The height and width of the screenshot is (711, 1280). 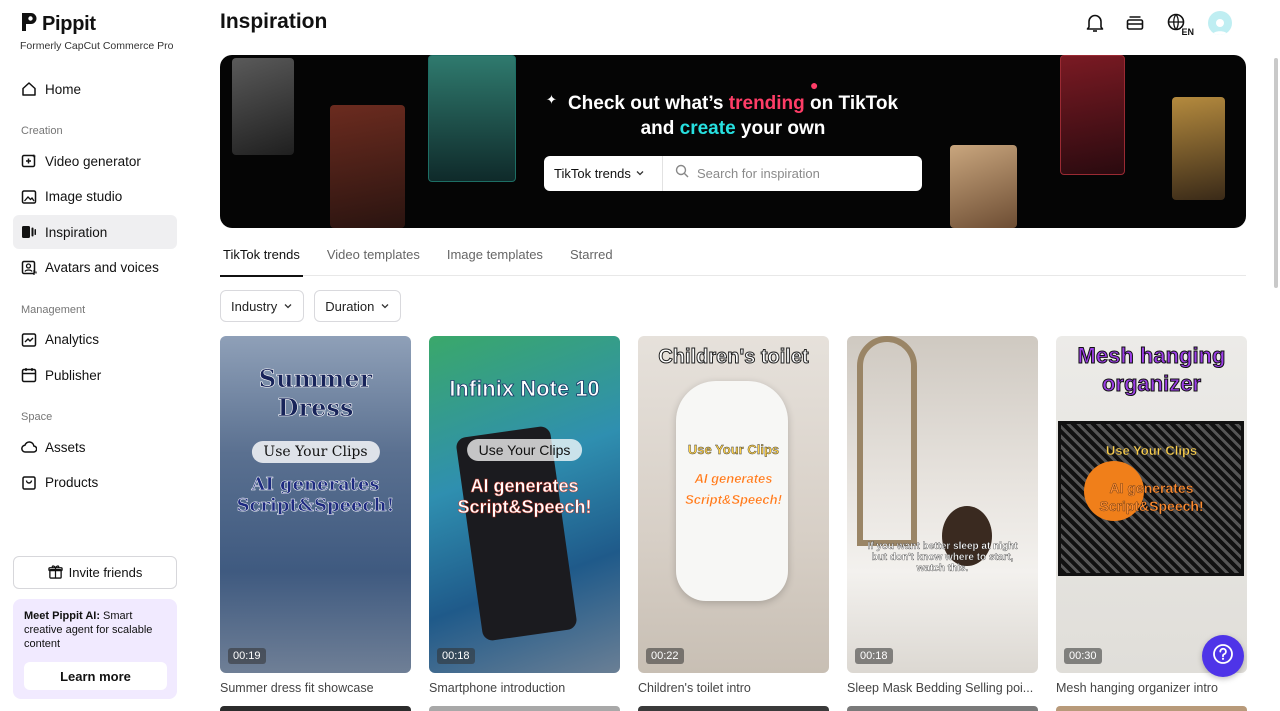 What do you see at coordinates (802, 173) in the screenshot?
I see `search-input` at bounding box center [802, 173].